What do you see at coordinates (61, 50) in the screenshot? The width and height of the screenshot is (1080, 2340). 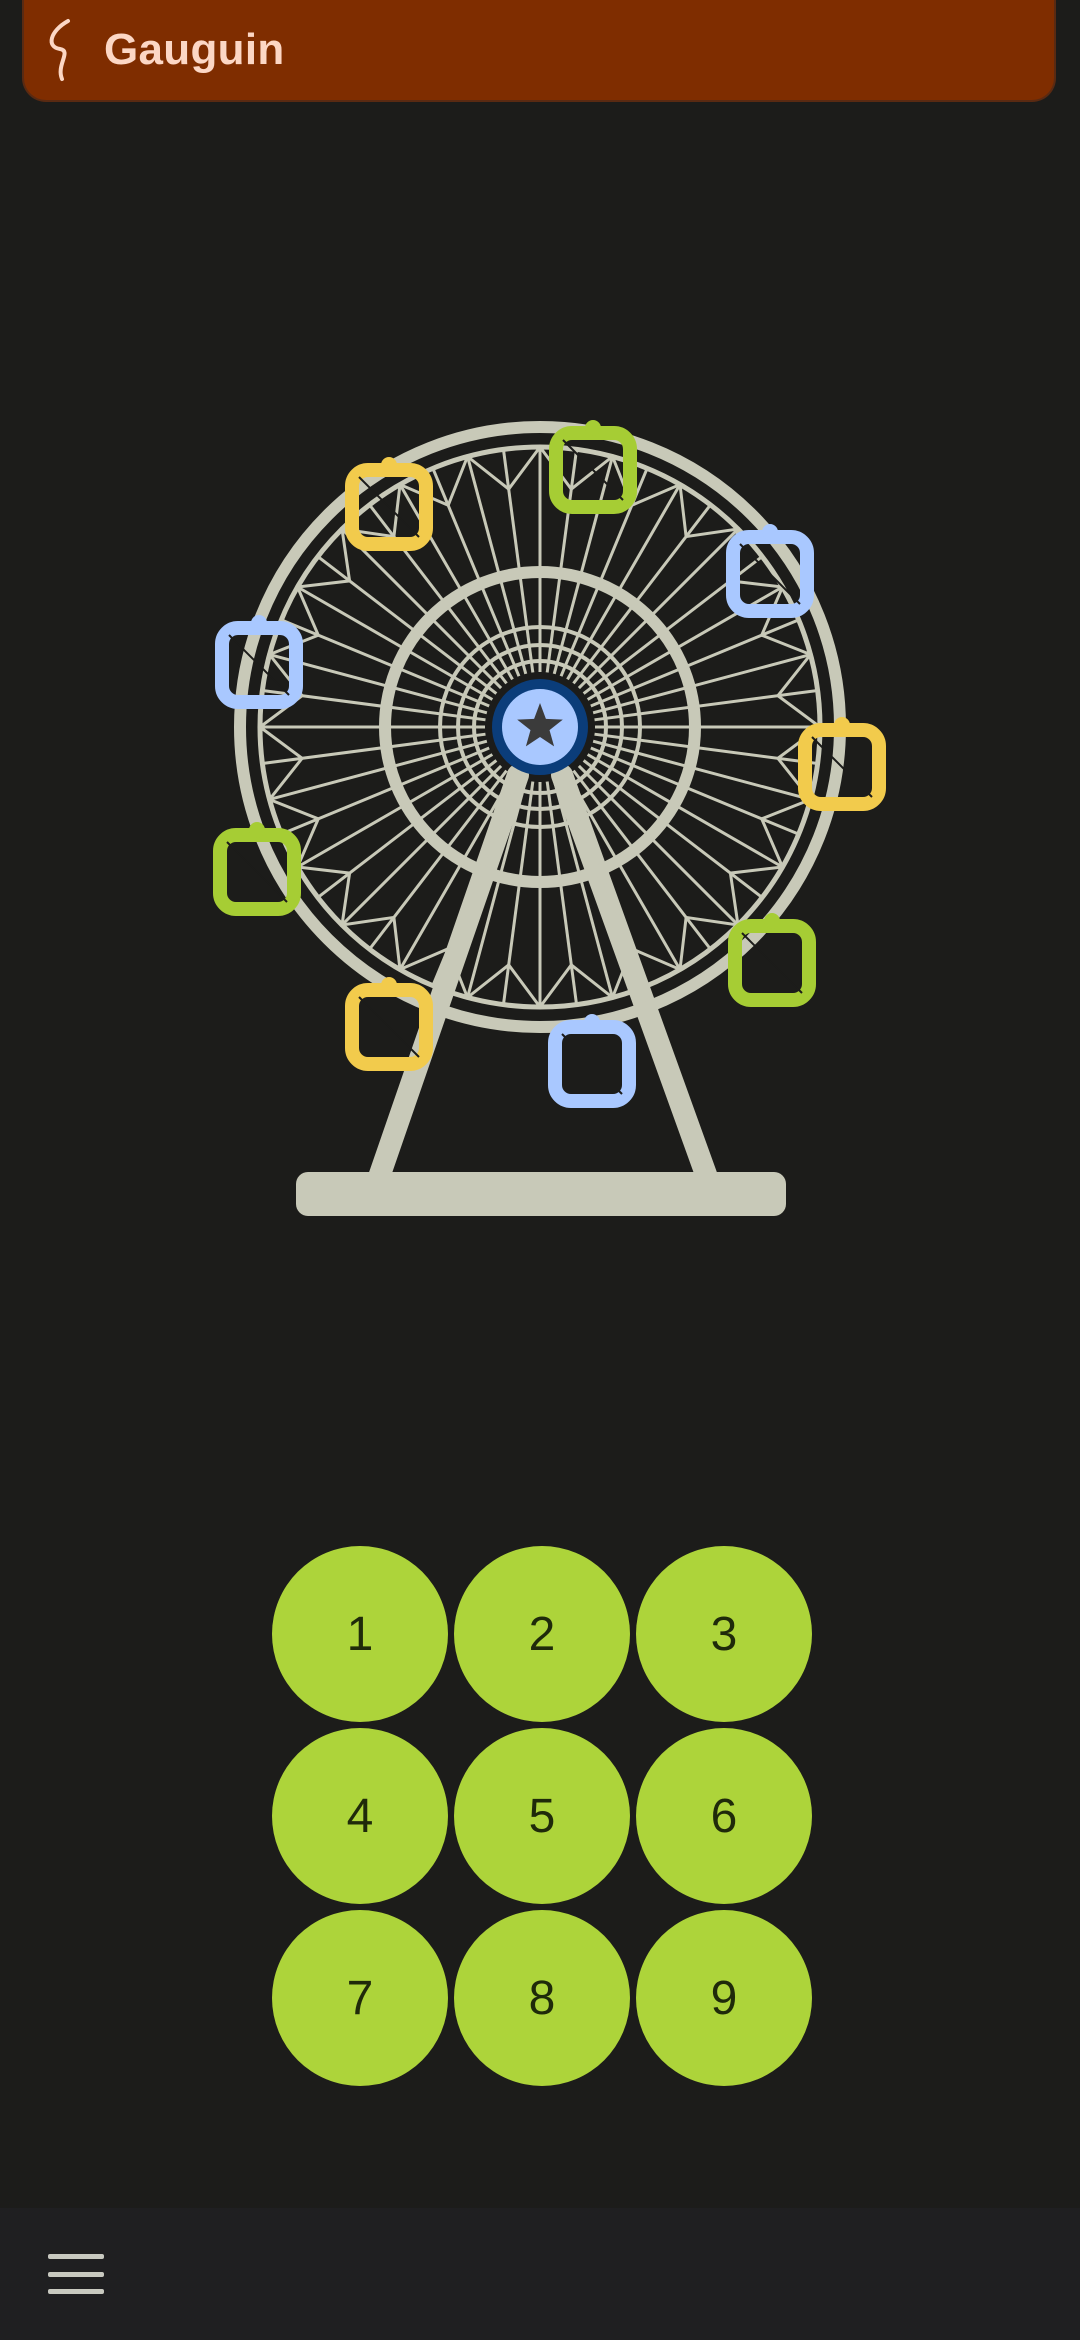 I see `app-logo-icon` at bounding box center [61, 50].